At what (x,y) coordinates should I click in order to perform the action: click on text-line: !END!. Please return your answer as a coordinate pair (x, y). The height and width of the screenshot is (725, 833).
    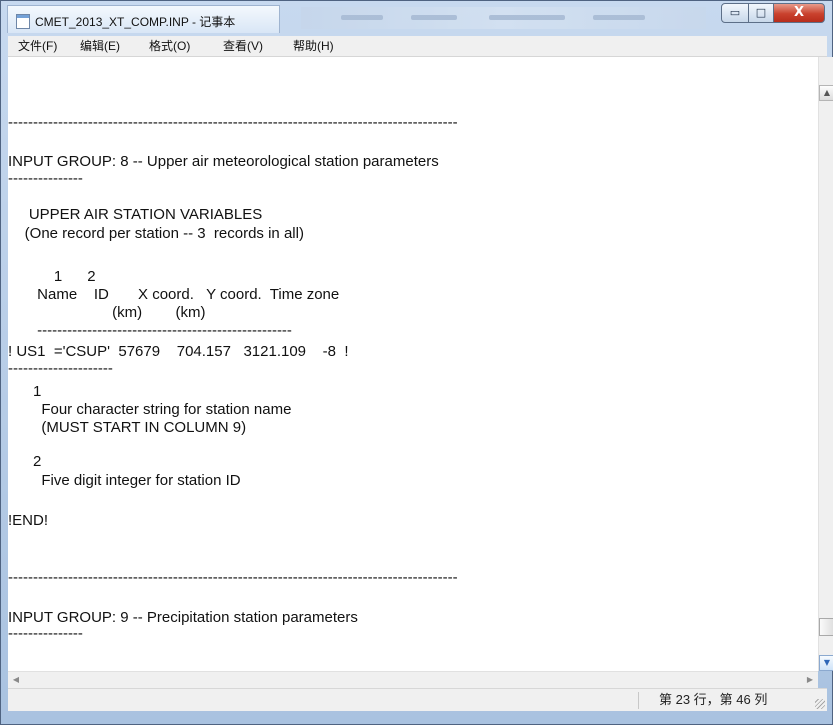
    Looking at the image, I should click on (28, 520).